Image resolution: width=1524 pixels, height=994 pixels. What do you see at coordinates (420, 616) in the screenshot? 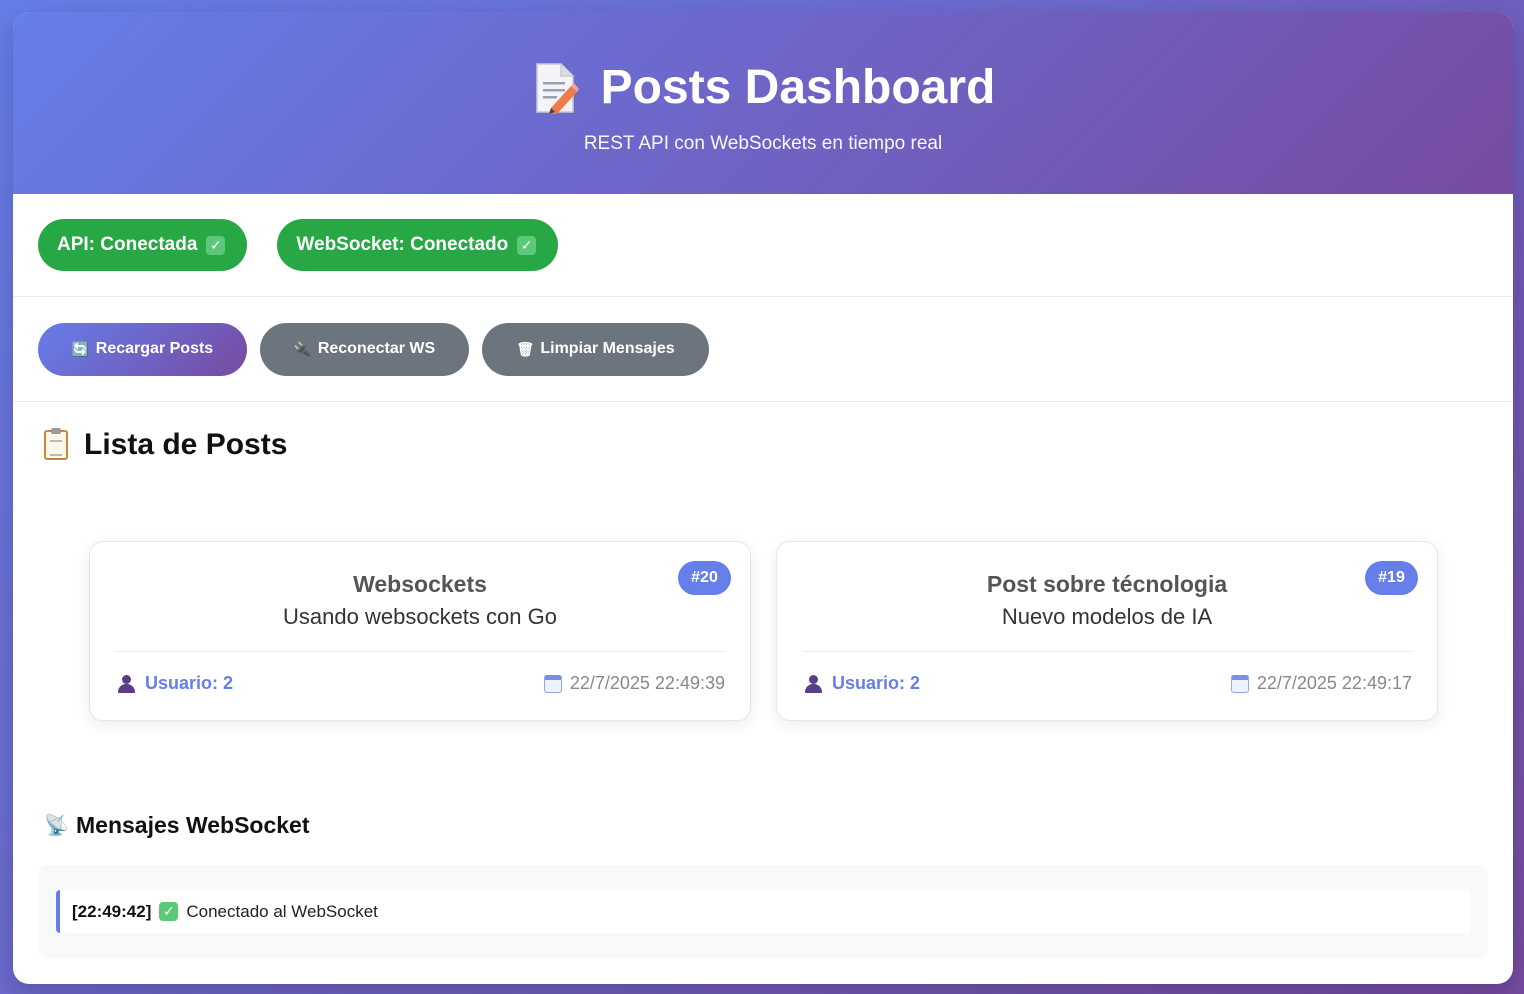
I see `post-body: Usando websockets con Go` at bounding box center [420, 616].